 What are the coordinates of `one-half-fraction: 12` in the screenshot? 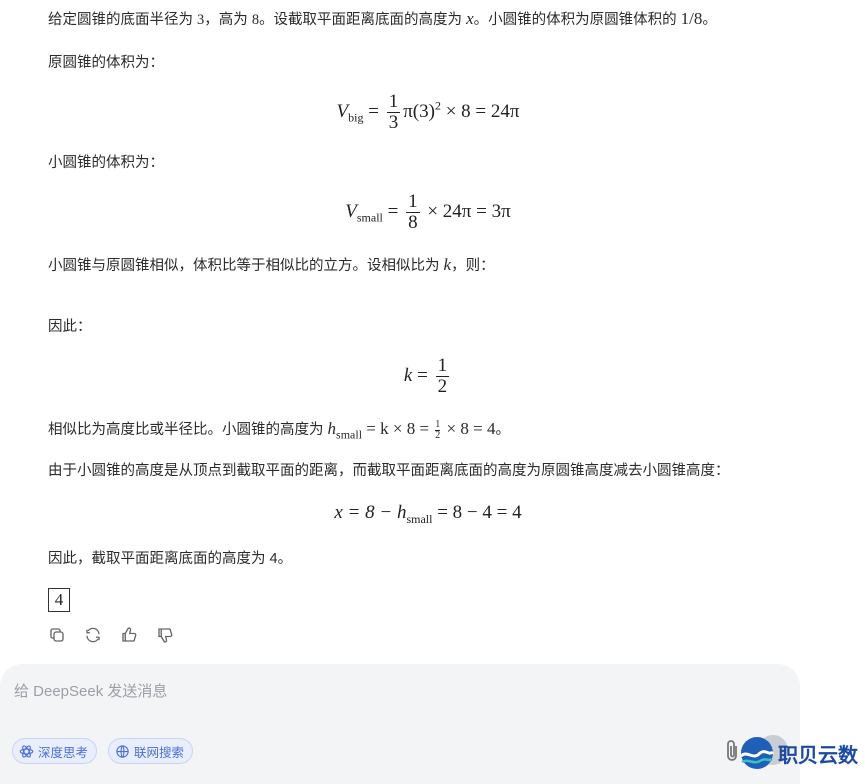 It's located at (442, 376).